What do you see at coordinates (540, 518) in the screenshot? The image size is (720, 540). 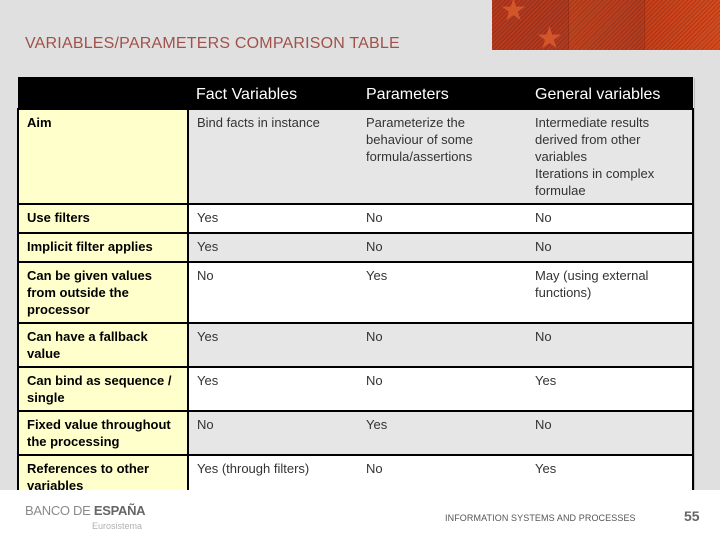 I see `footer-section-title: INFORMATION SYSTEMS AND PROCESSES` at bounding box center [540, 518].